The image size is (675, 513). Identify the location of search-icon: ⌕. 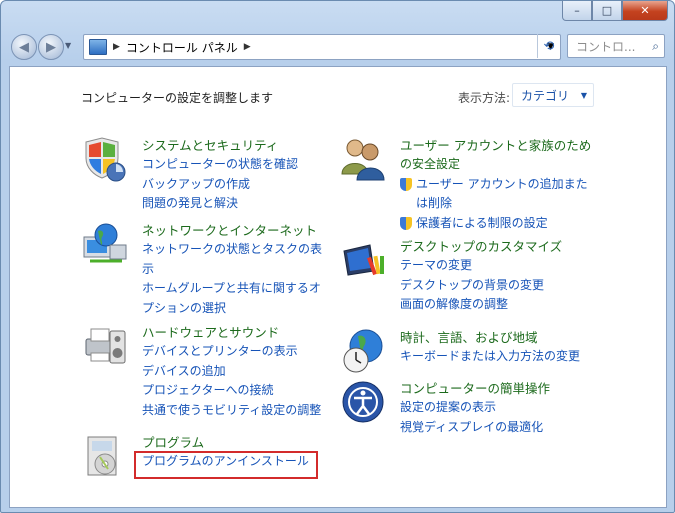
(655, 46).